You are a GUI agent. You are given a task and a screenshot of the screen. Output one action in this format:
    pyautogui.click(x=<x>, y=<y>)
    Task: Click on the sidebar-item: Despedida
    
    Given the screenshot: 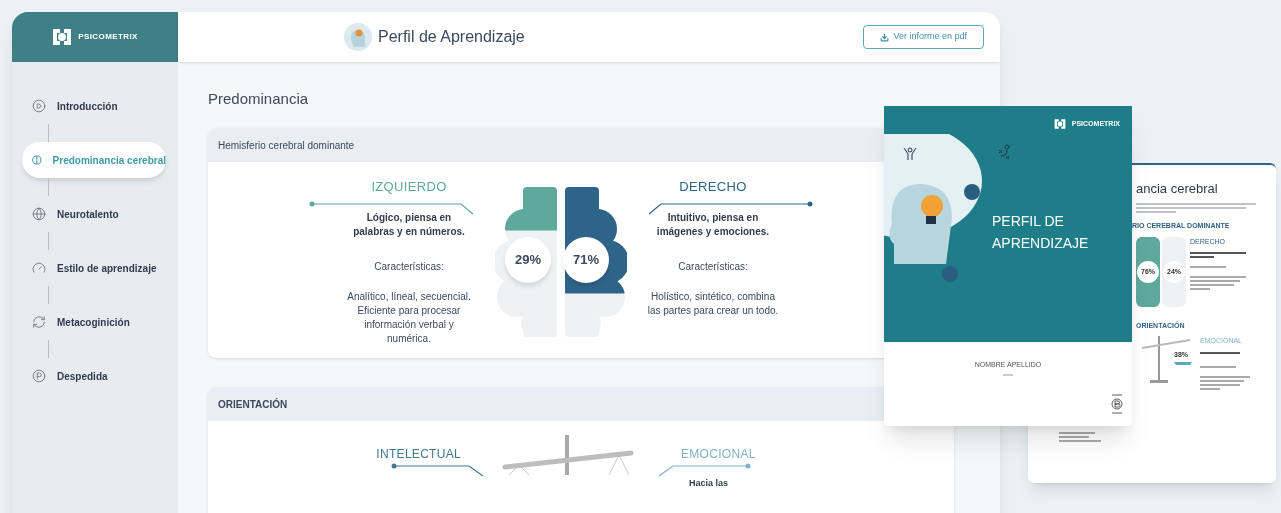 What is the action you would take?
    pyautogui.click(x=94, y=376)
    